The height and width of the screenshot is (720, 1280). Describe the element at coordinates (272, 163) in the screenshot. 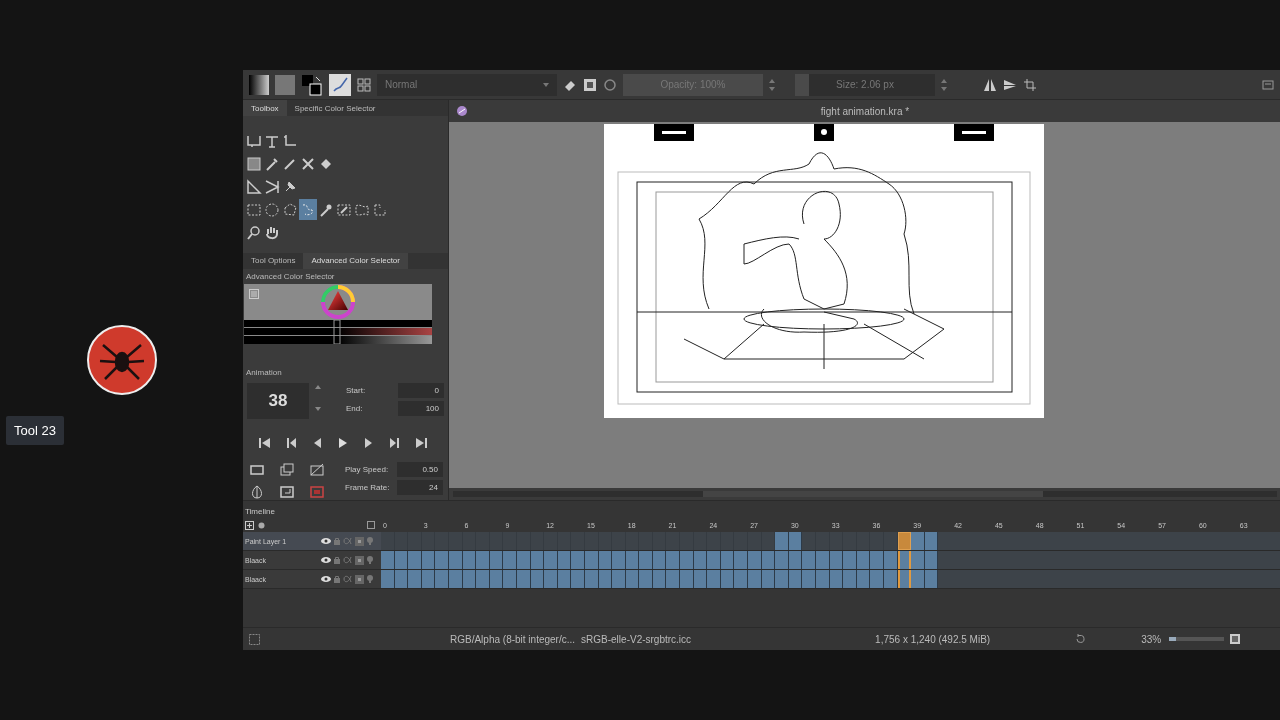

I see `eyedropper-icon` at that location.